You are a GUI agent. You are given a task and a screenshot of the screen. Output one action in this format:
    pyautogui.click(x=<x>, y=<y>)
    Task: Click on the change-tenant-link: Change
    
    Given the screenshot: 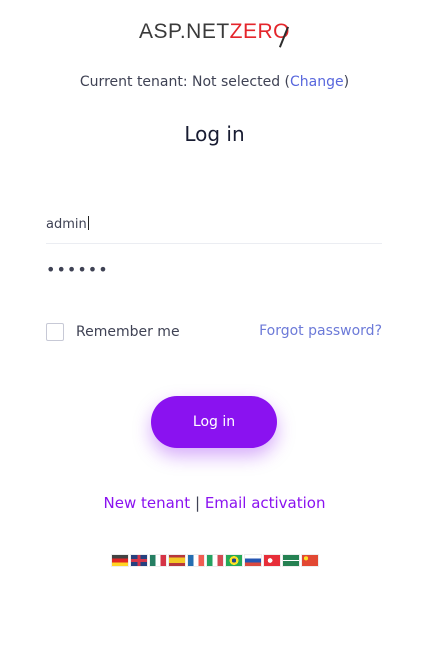 What is the action you would take?
    pyautogui.click(x=317, y=82)
    